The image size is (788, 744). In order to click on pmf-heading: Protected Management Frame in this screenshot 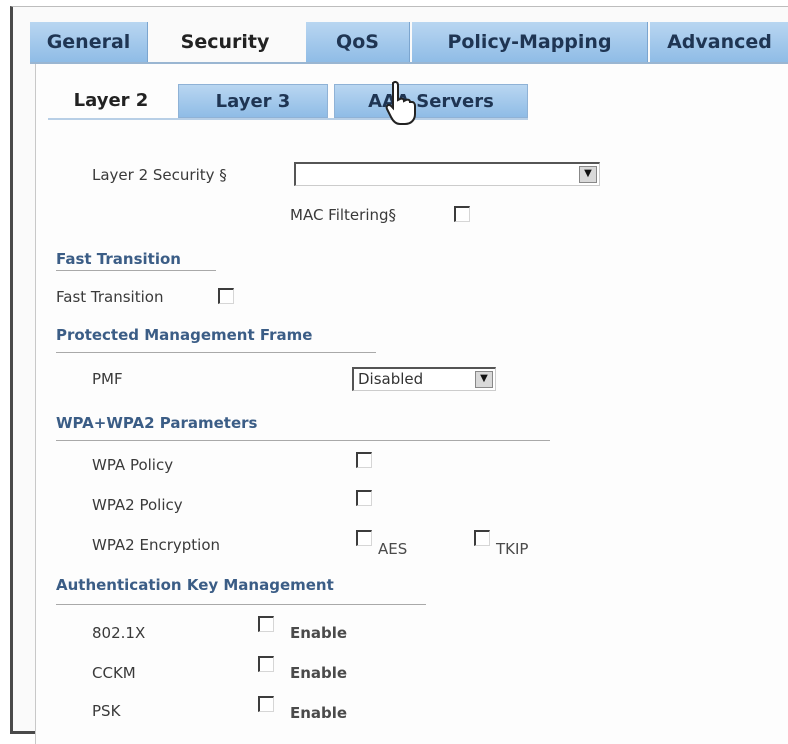, I will do `click(184, 335)`.